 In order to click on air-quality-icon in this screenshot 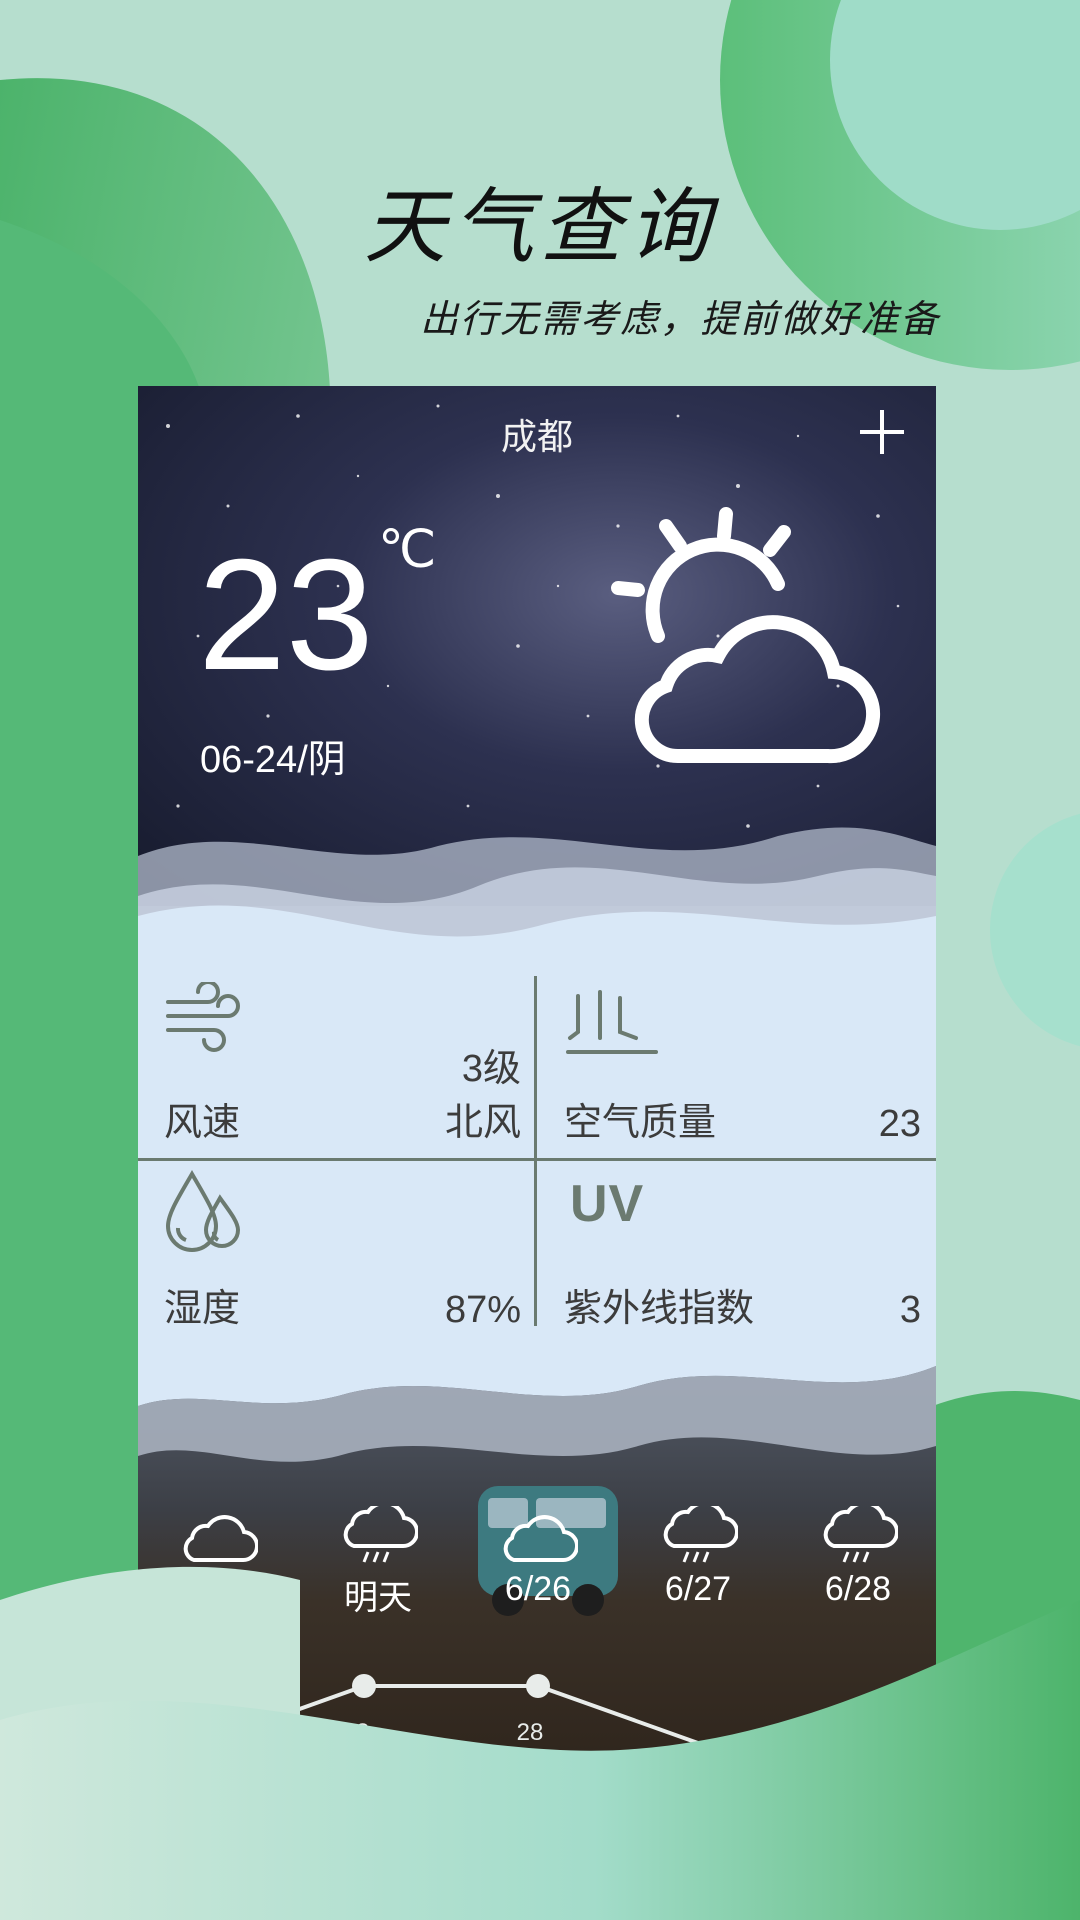, I will do `click(612, 1022)`.